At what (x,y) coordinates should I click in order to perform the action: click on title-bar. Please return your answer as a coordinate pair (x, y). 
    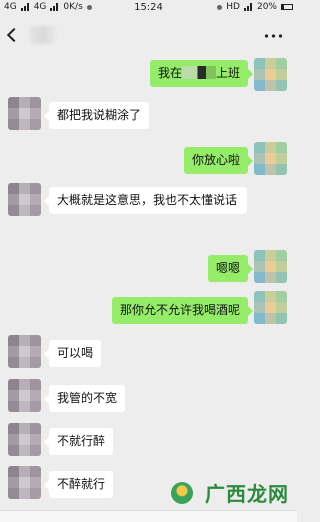
    Looking at the image, I should click on (148, 36).